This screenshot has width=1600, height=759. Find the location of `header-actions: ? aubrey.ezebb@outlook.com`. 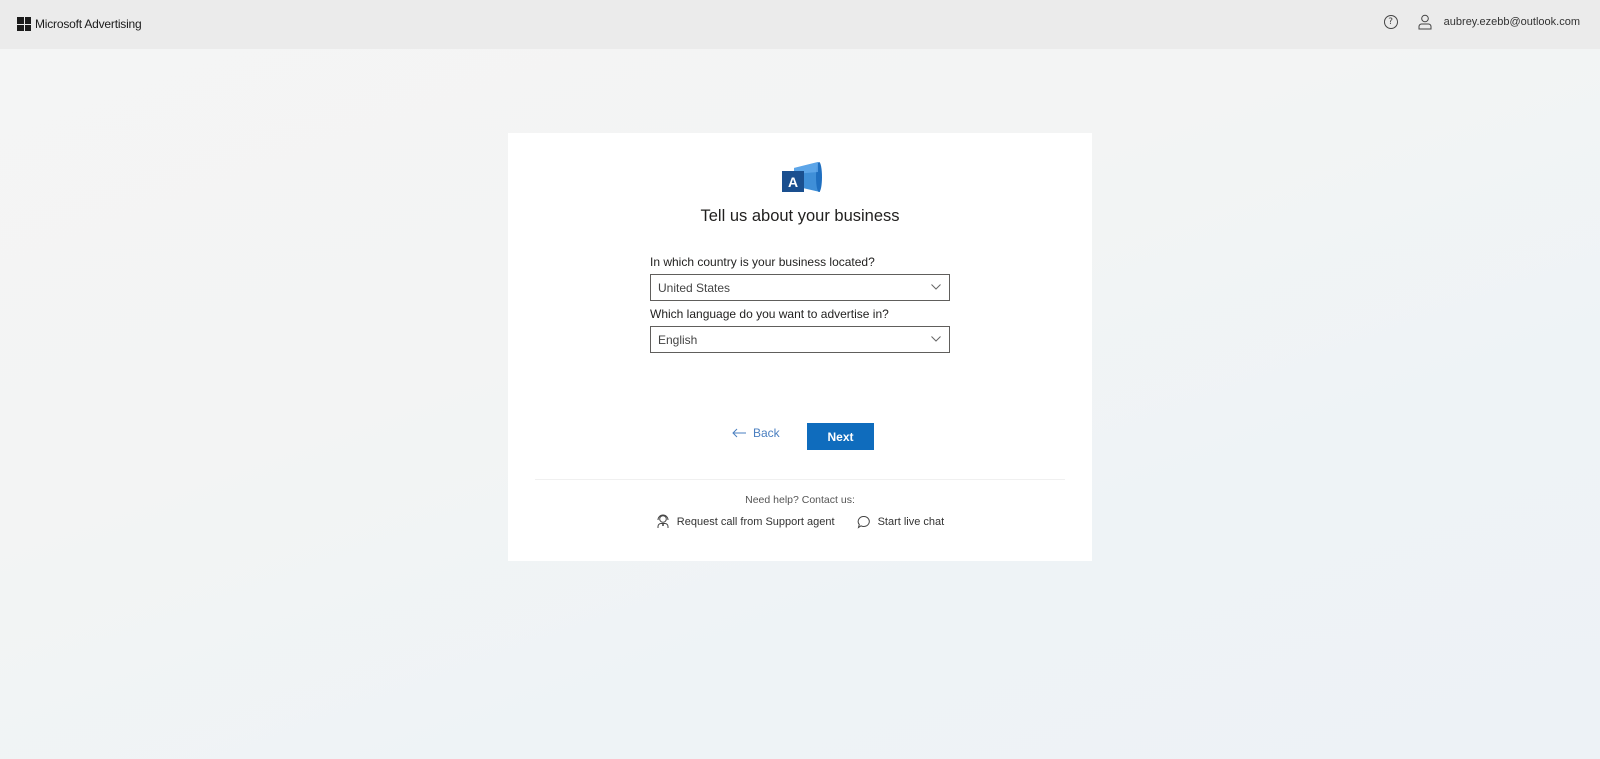

header-actions: ? aubrey.ezebb@outlook.com is located at coordinates (1481, 22).